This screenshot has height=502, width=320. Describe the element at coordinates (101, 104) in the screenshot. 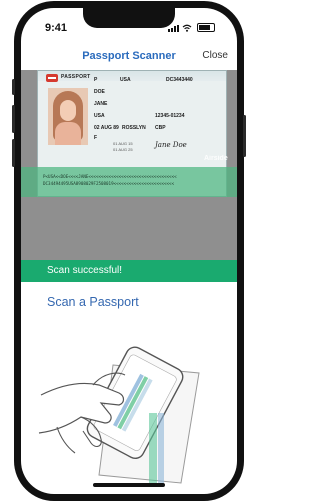

I see `field-given-names: JANE` at that location.